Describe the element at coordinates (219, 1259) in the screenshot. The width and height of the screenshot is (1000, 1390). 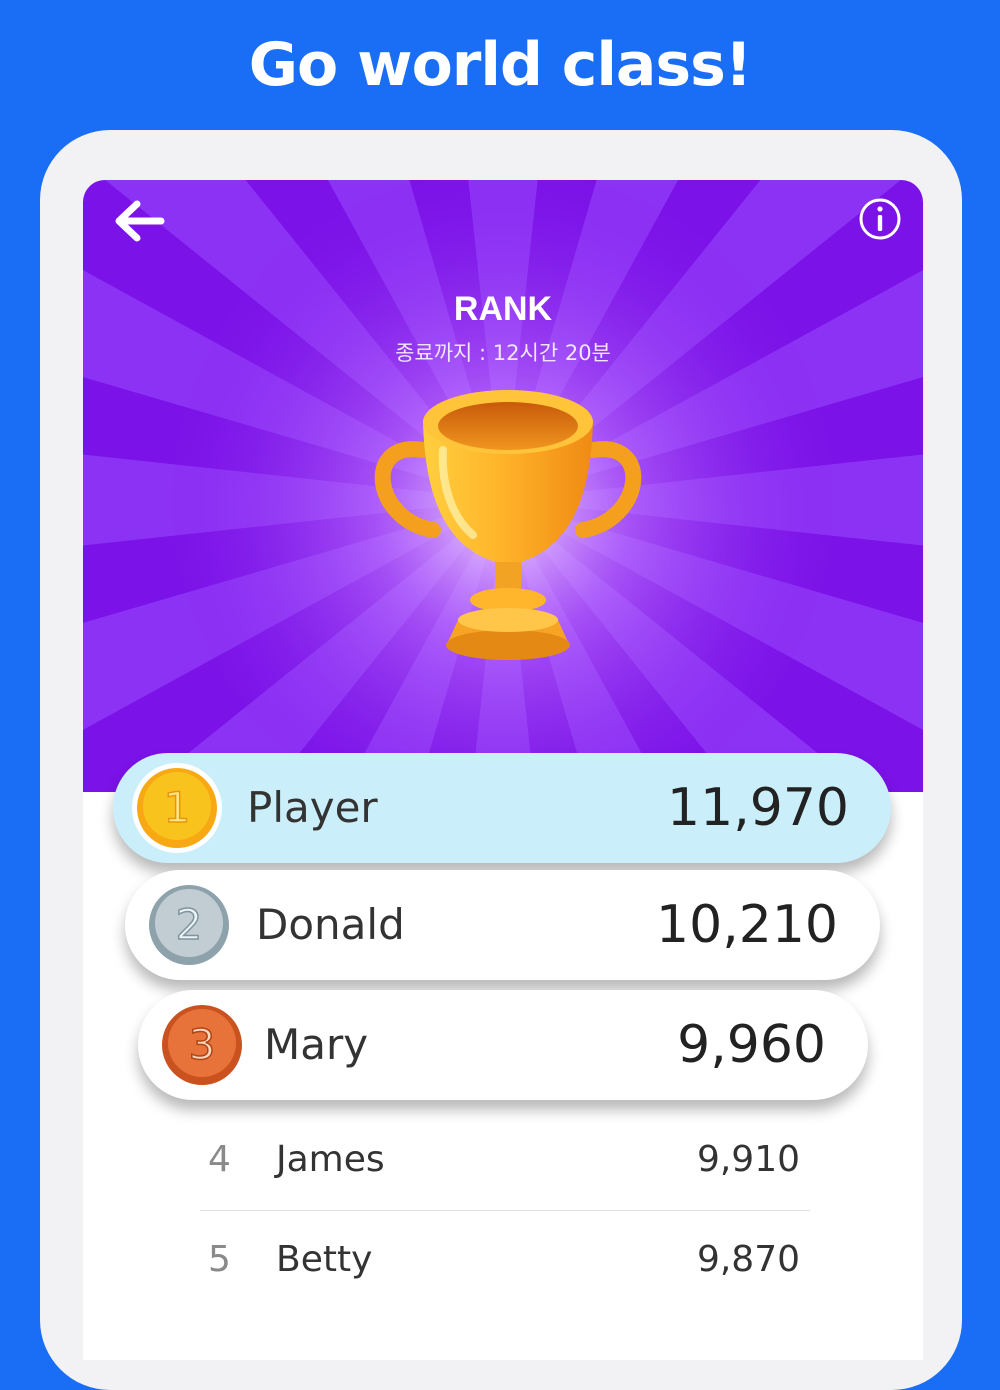
I see `row-rank: 5` at that location.